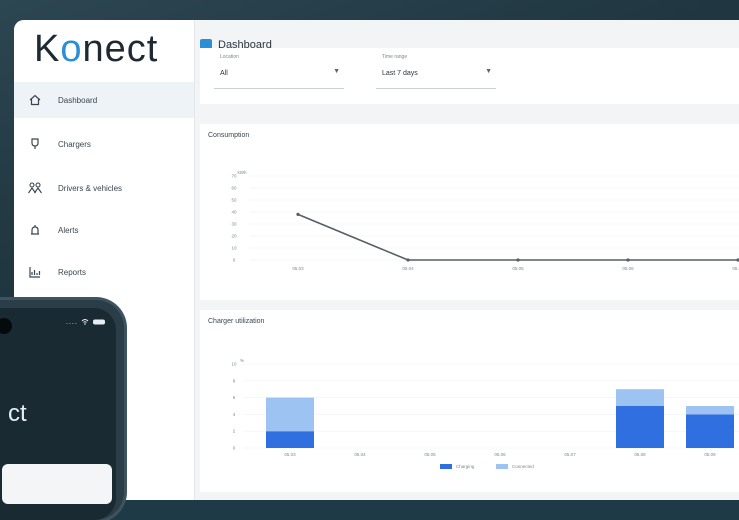 The image size is (739, 520). What do you see at coordinates (395, 57) in the screenshot?
I see `time-range-select-caption: Time range` at bounding box center [395, 57].